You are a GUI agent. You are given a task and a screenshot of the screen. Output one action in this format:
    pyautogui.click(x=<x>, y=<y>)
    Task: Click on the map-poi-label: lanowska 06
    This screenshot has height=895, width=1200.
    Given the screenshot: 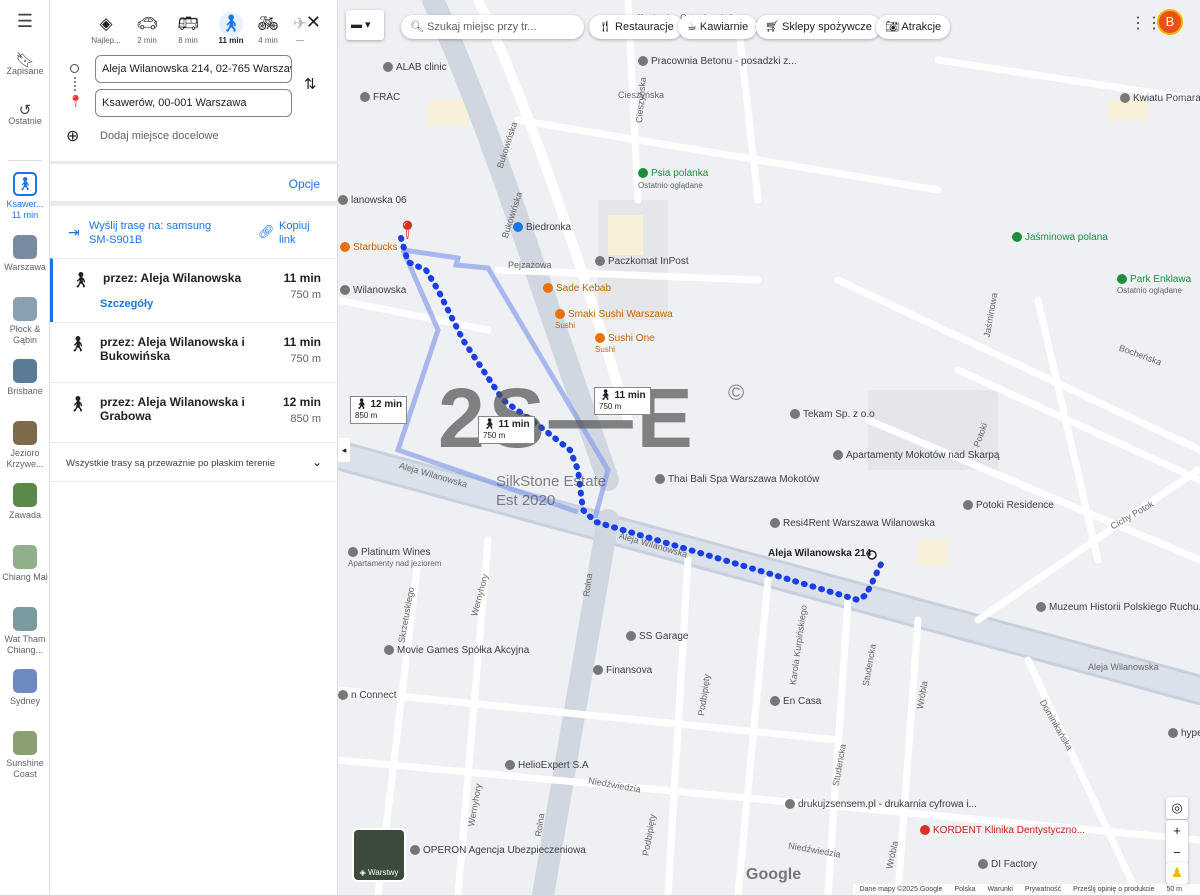 What is the action you would take?
    pyautogui.click(x=372, y=200)
    